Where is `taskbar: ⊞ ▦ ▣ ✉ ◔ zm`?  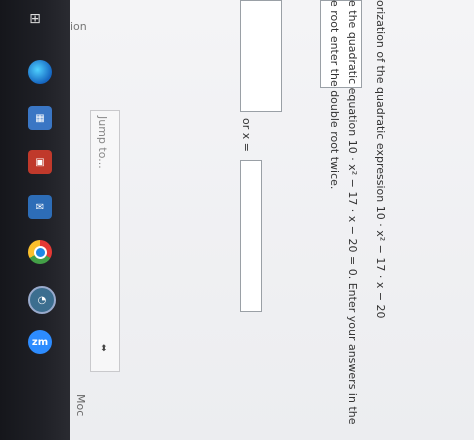 taskbar: ⊞ ▦ ▣ ✉ ◔ zm is located at coordinates (35, 220).